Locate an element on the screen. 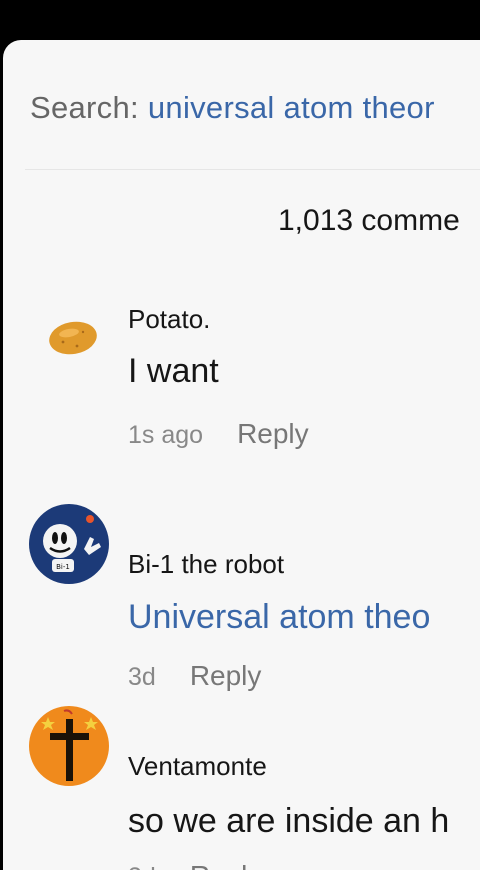 The height and width of the screenshot is (870, 480). search-header: Search: universal atom theor is located at coordinates (232, 108).